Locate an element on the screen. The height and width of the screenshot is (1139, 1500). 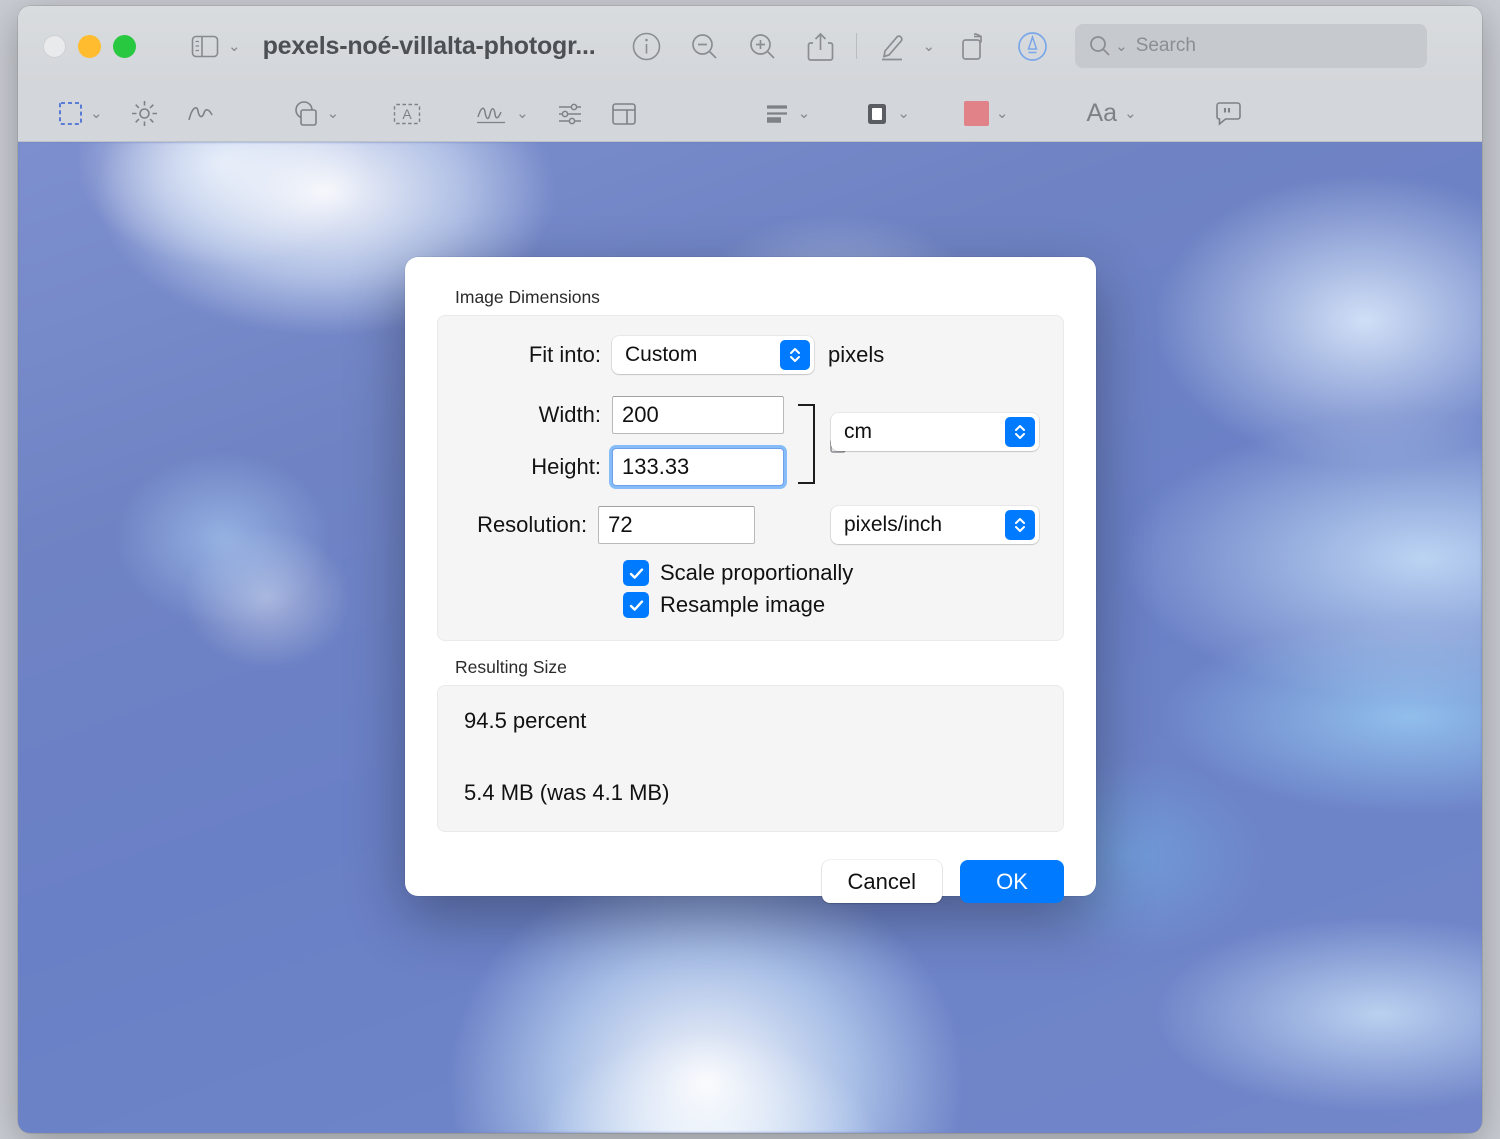
shapes-icon: ⌄ is located at coordinates (316, 114).